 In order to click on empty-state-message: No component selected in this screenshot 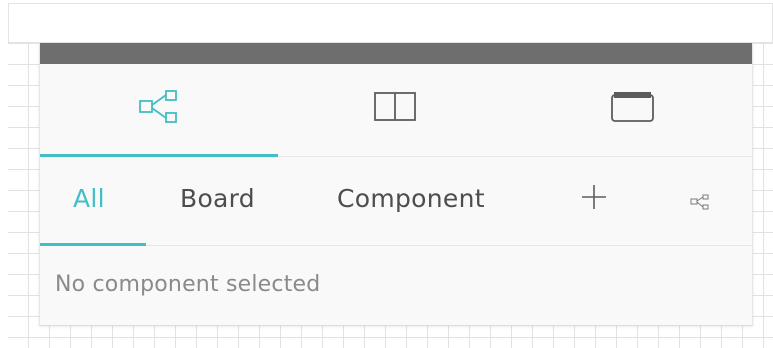, I will do `click(188, 284)`.